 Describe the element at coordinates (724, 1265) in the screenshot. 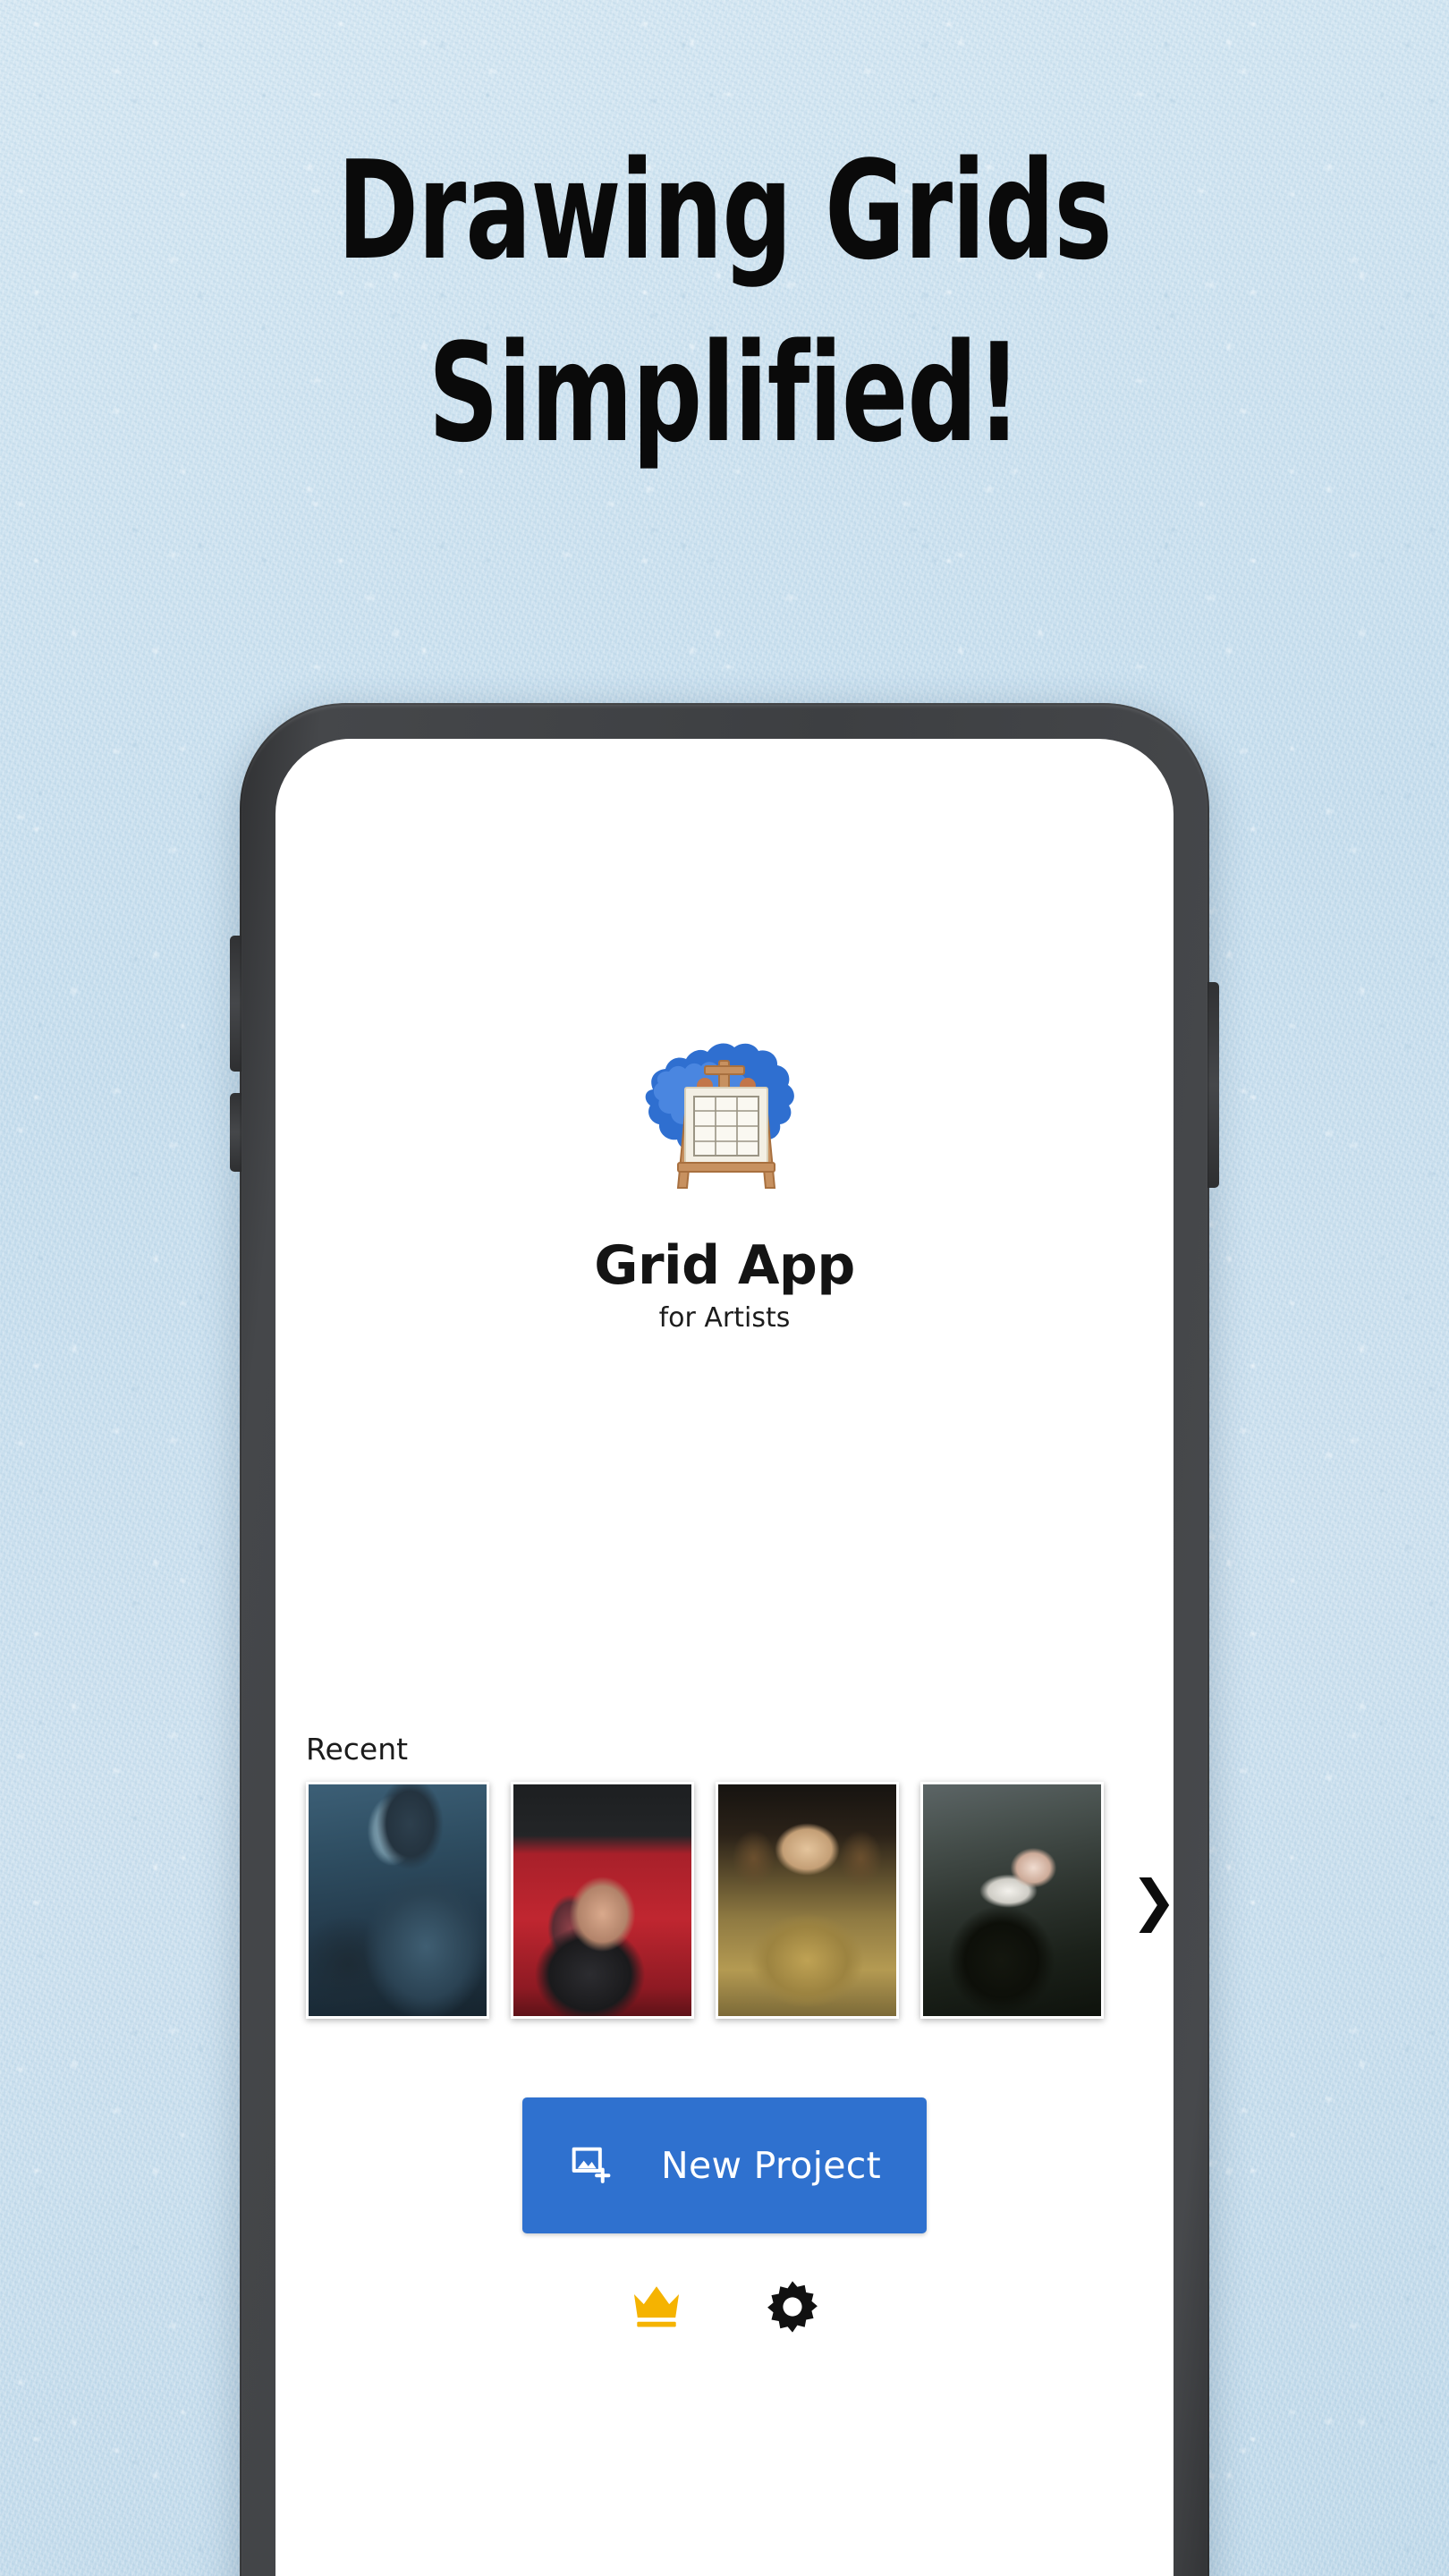

I see `app-name: Grid App` at that location.